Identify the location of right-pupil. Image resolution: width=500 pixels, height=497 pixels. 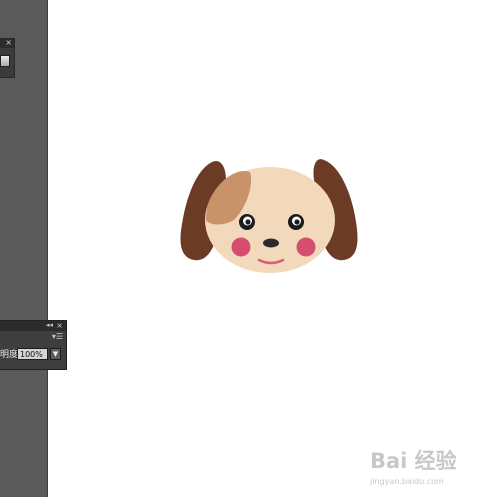
(297, 222).